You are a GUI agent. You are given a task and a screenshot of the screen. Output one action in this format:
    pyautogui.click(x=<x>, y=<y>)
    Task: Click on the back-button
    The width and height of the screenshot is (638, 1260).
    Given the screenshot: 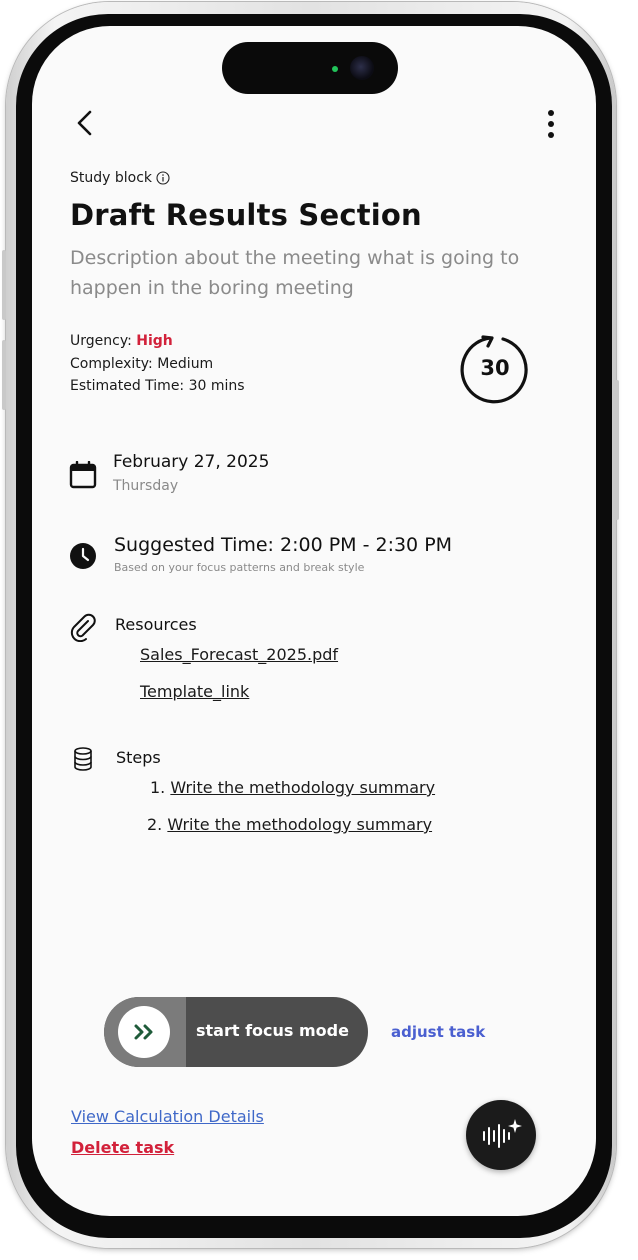 What is the action you would take?
    pyautogui.click(x=86, y=123)
    